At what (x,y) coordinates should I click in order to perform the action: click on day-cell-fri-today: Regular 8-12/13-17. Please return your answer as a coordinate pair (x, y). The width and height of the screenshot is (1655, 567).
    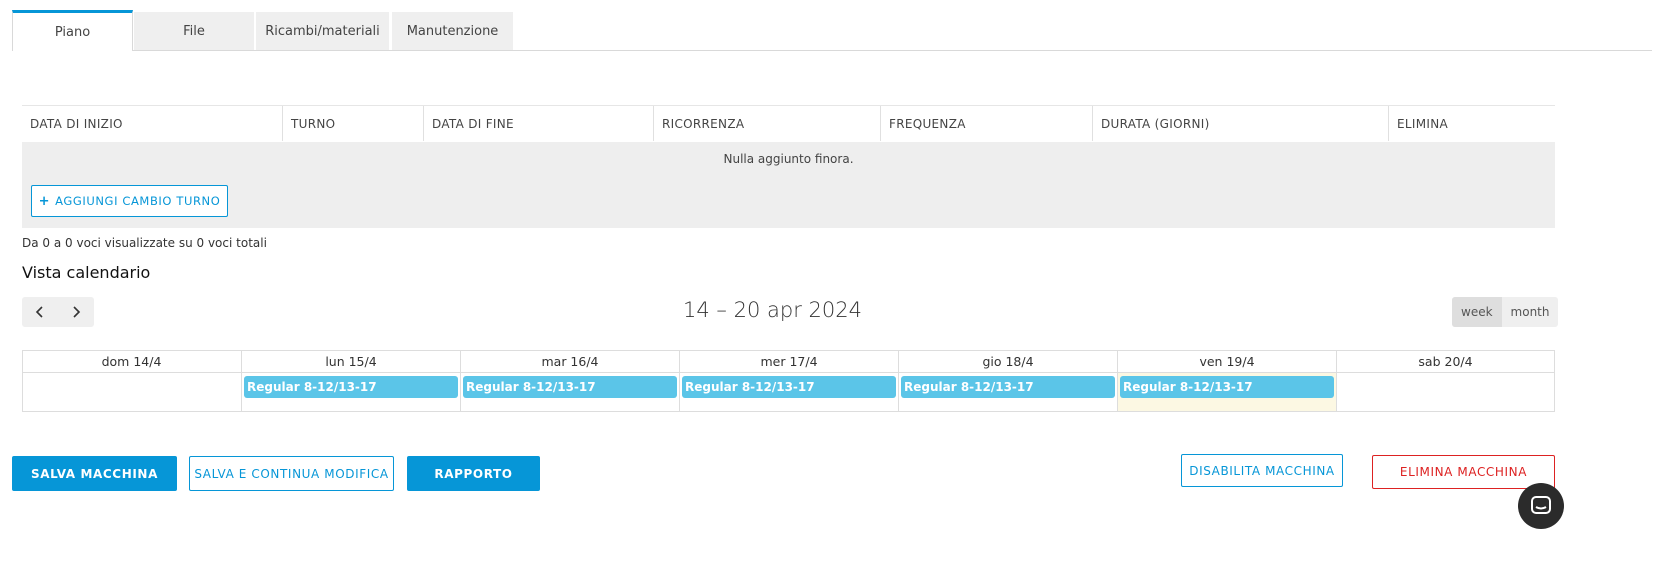
    Looking at the image, I should click on (1226, 392).